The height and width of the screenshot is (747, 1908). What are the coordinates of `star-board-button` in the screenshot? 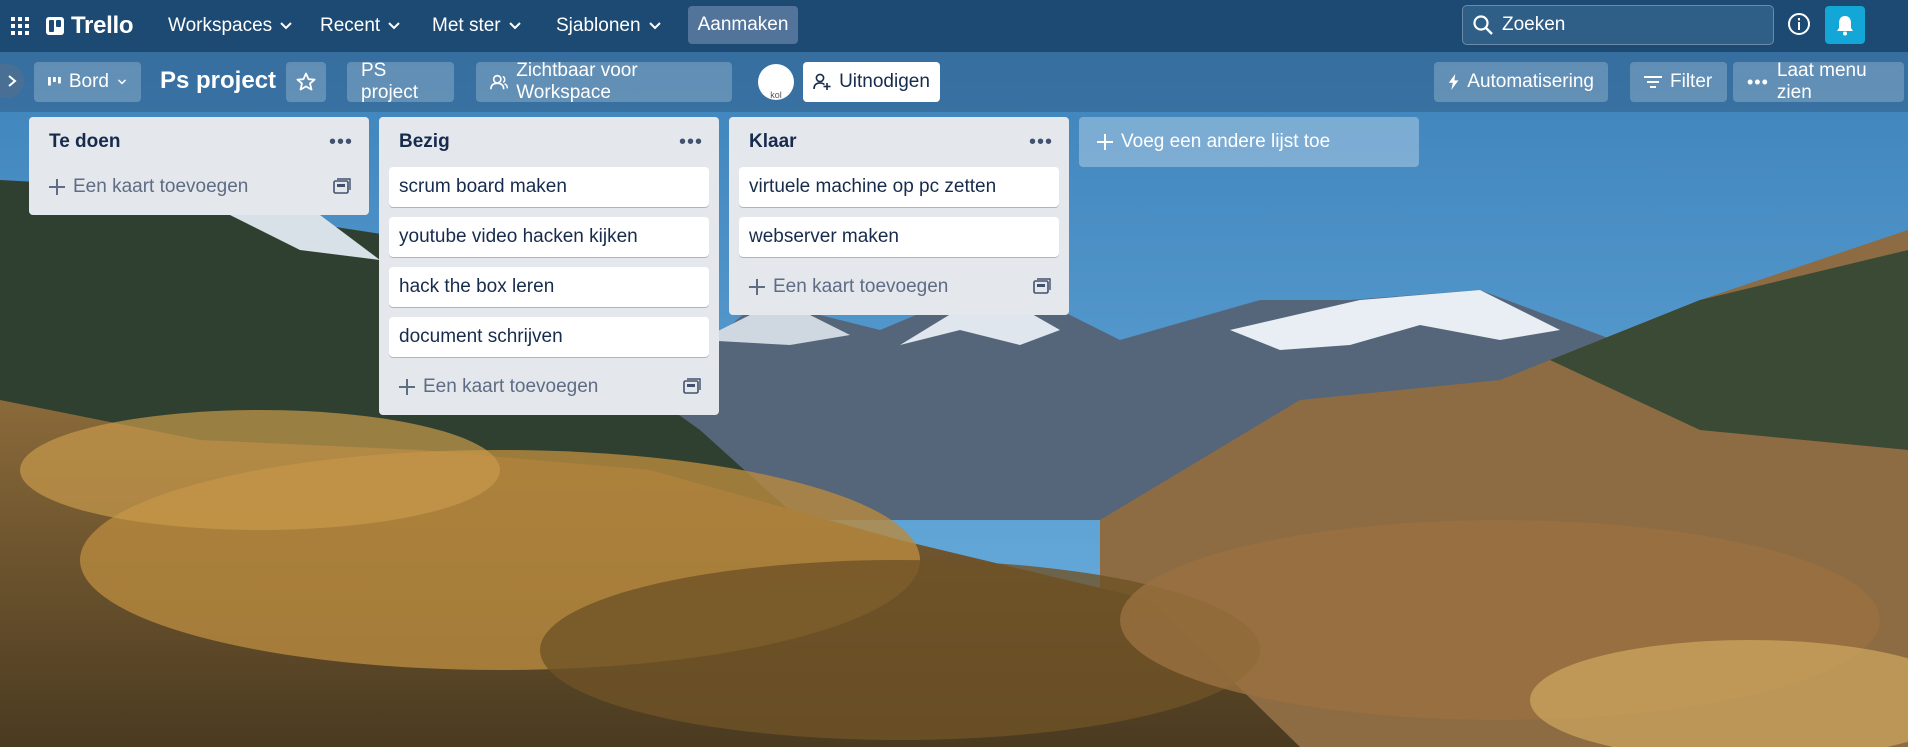 It's located at (306, 82).